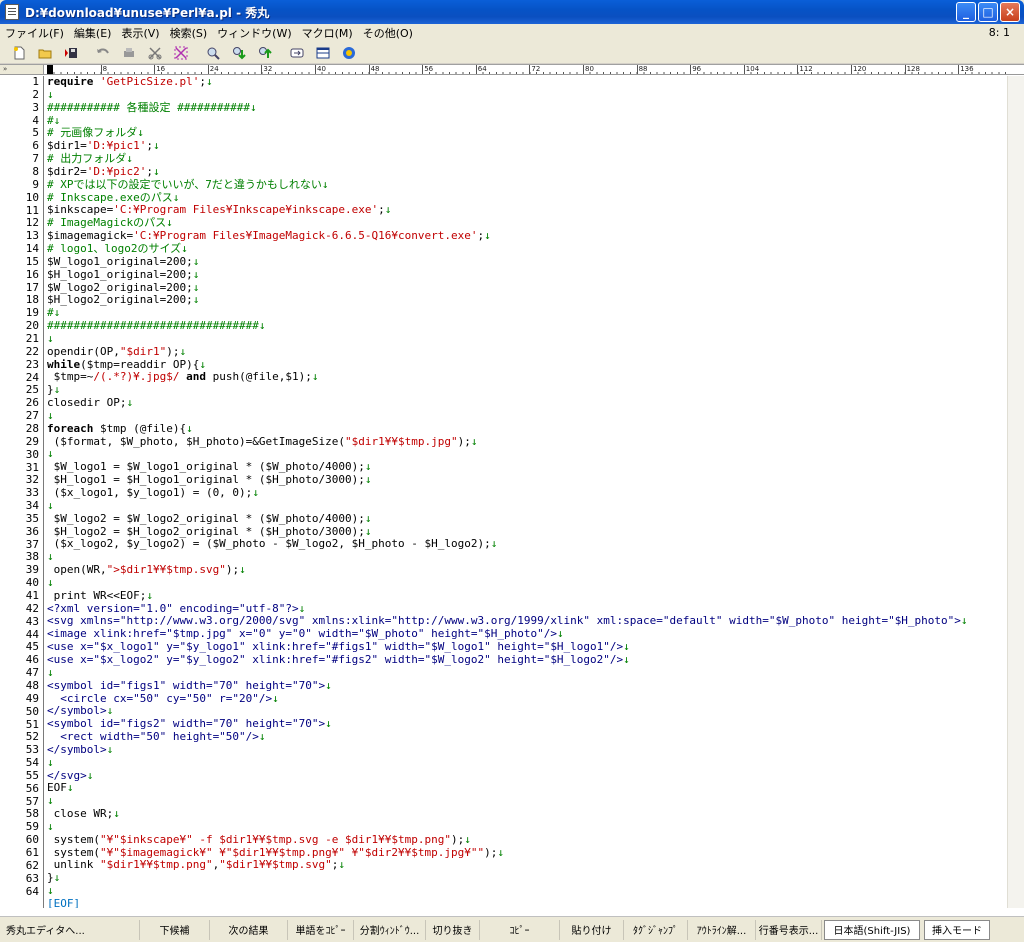  I want to click on menu-other: その他(O), so click(388, 33).